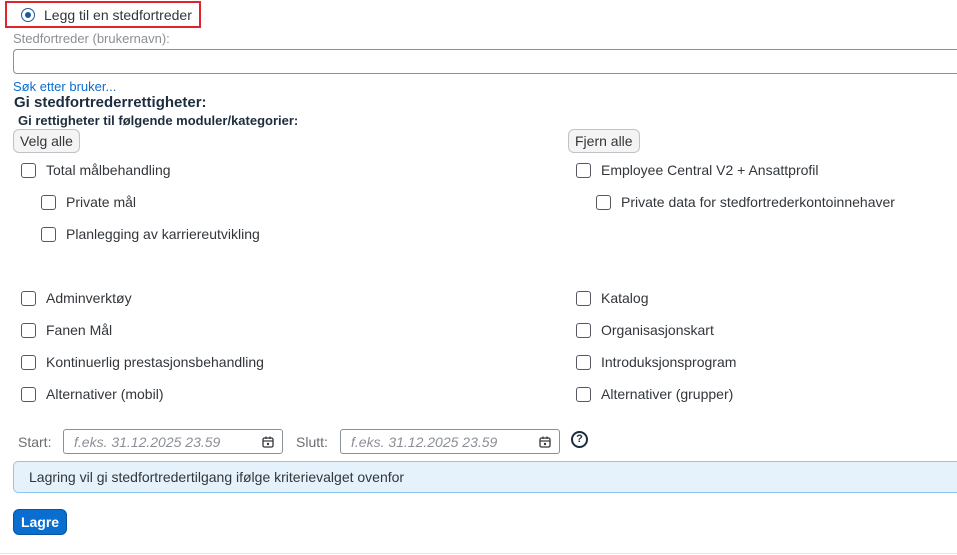  I want to click on checkbox-label: Alternativer (grupper), so click(667, 394).